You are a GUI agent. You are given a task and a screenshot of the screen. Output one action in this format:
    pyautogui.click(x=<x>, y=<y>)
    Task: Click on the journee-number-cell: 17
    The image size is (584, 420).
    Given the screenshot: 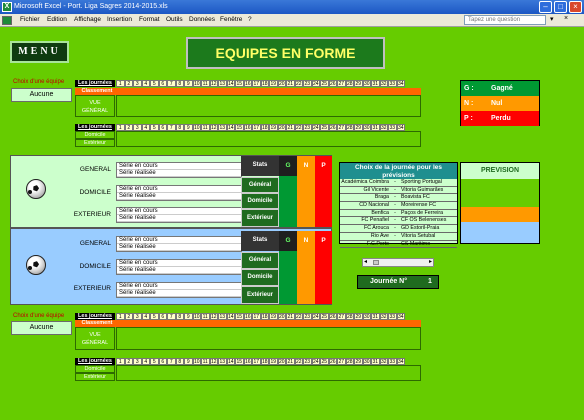 What is the action you would take?
    pyautogui.click(x=256, y=83)
    